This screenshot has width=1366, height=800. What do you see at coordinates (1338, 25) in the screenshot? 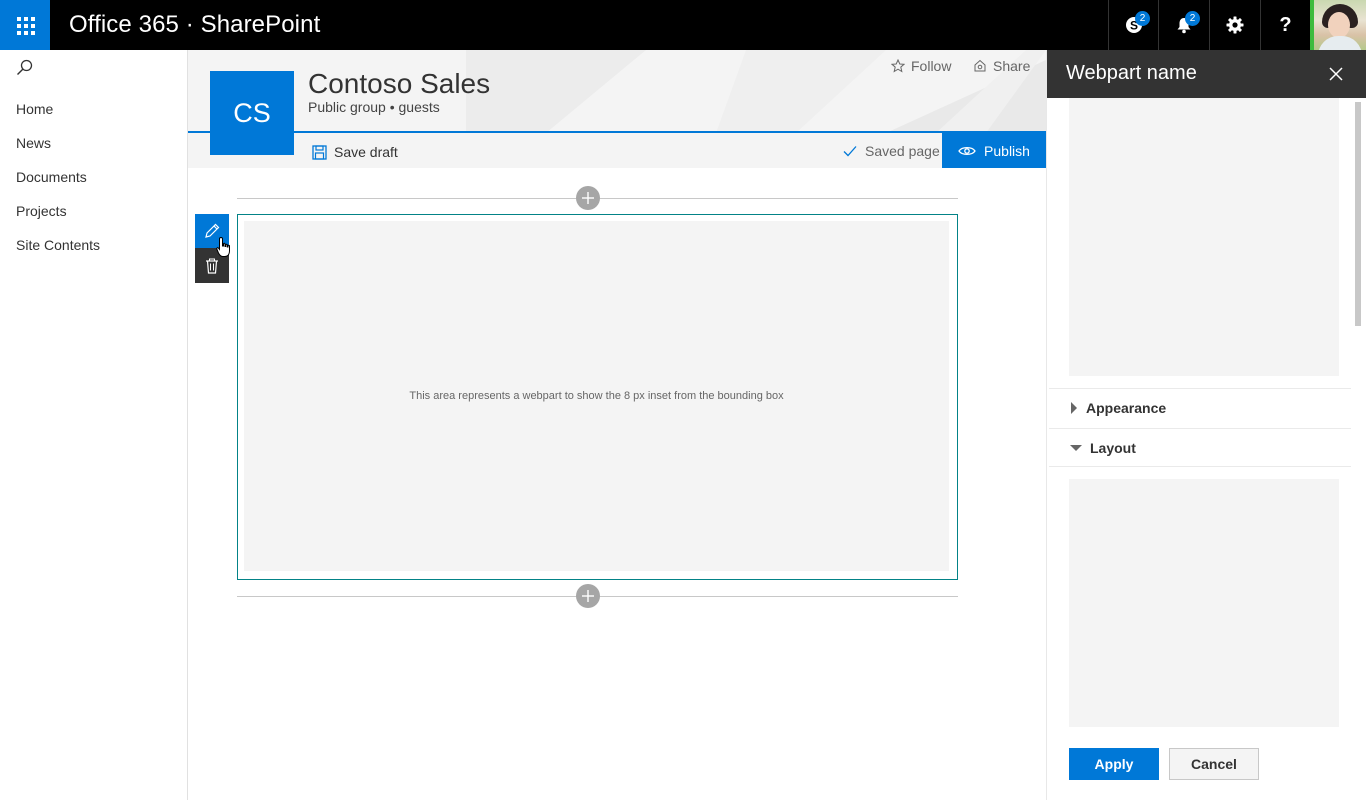
I see `avatar` at bounding box center [1338, 25].